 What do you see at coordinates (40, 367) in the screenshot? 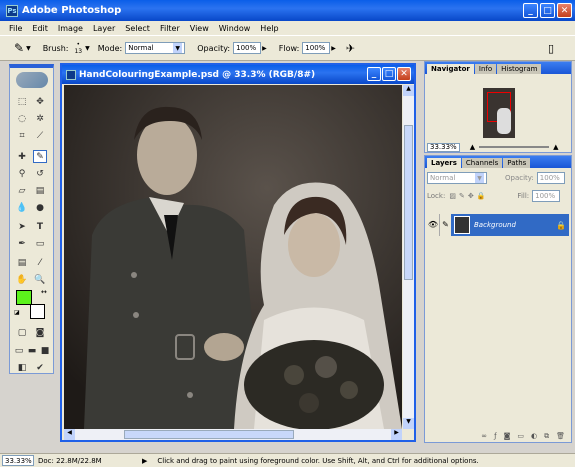
I see `imageready-checkmark-icon: ✔` at bounding box center [40, 367].